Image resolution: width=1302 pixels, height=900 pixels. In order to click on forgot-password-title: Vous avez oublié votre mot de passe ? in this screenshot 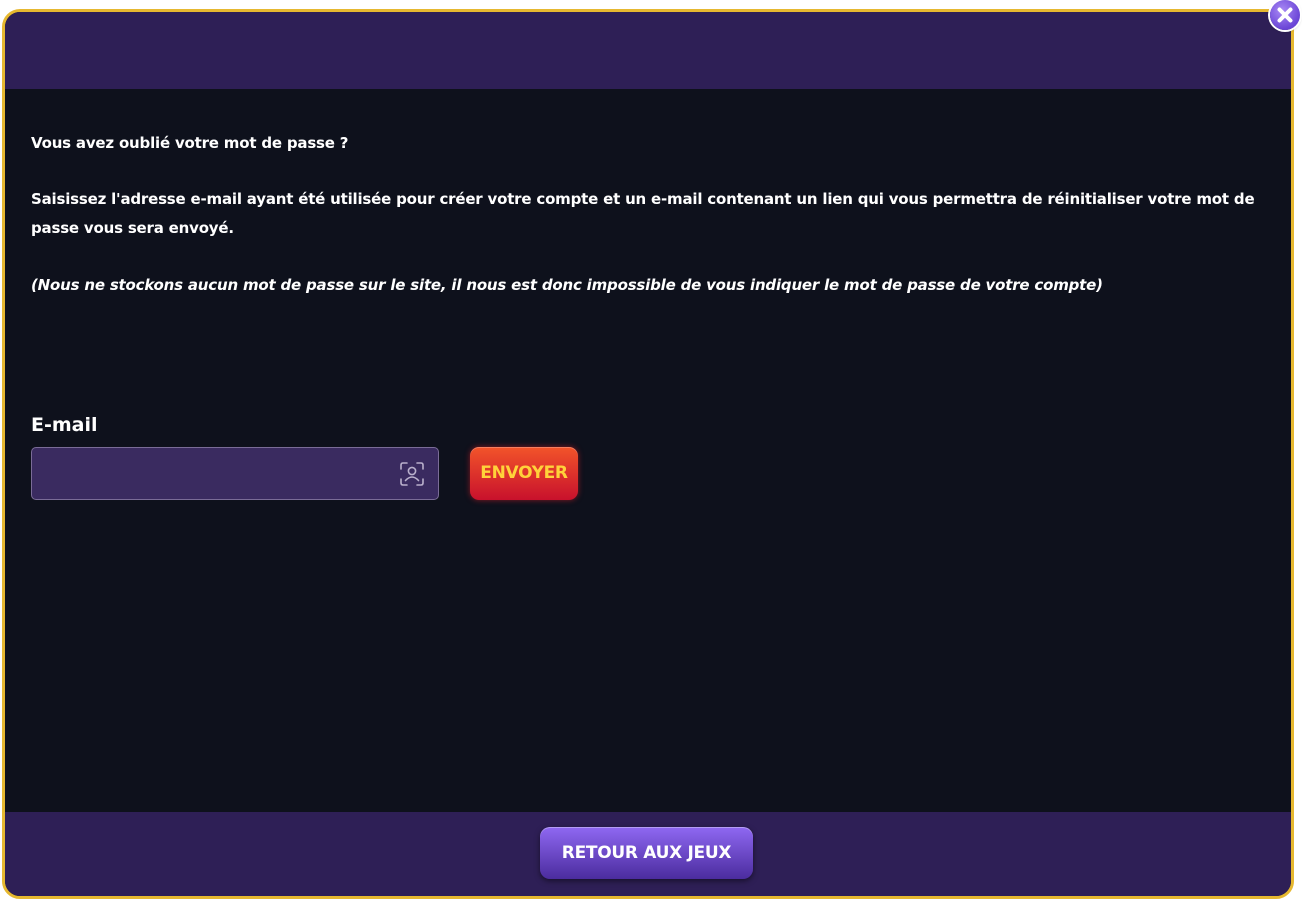, I will do `click(190, 143)`.